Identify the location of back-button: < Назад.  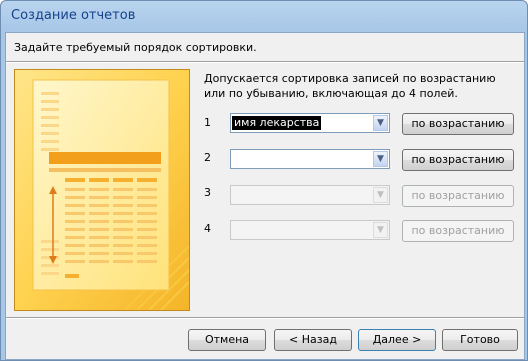
(313, 340).